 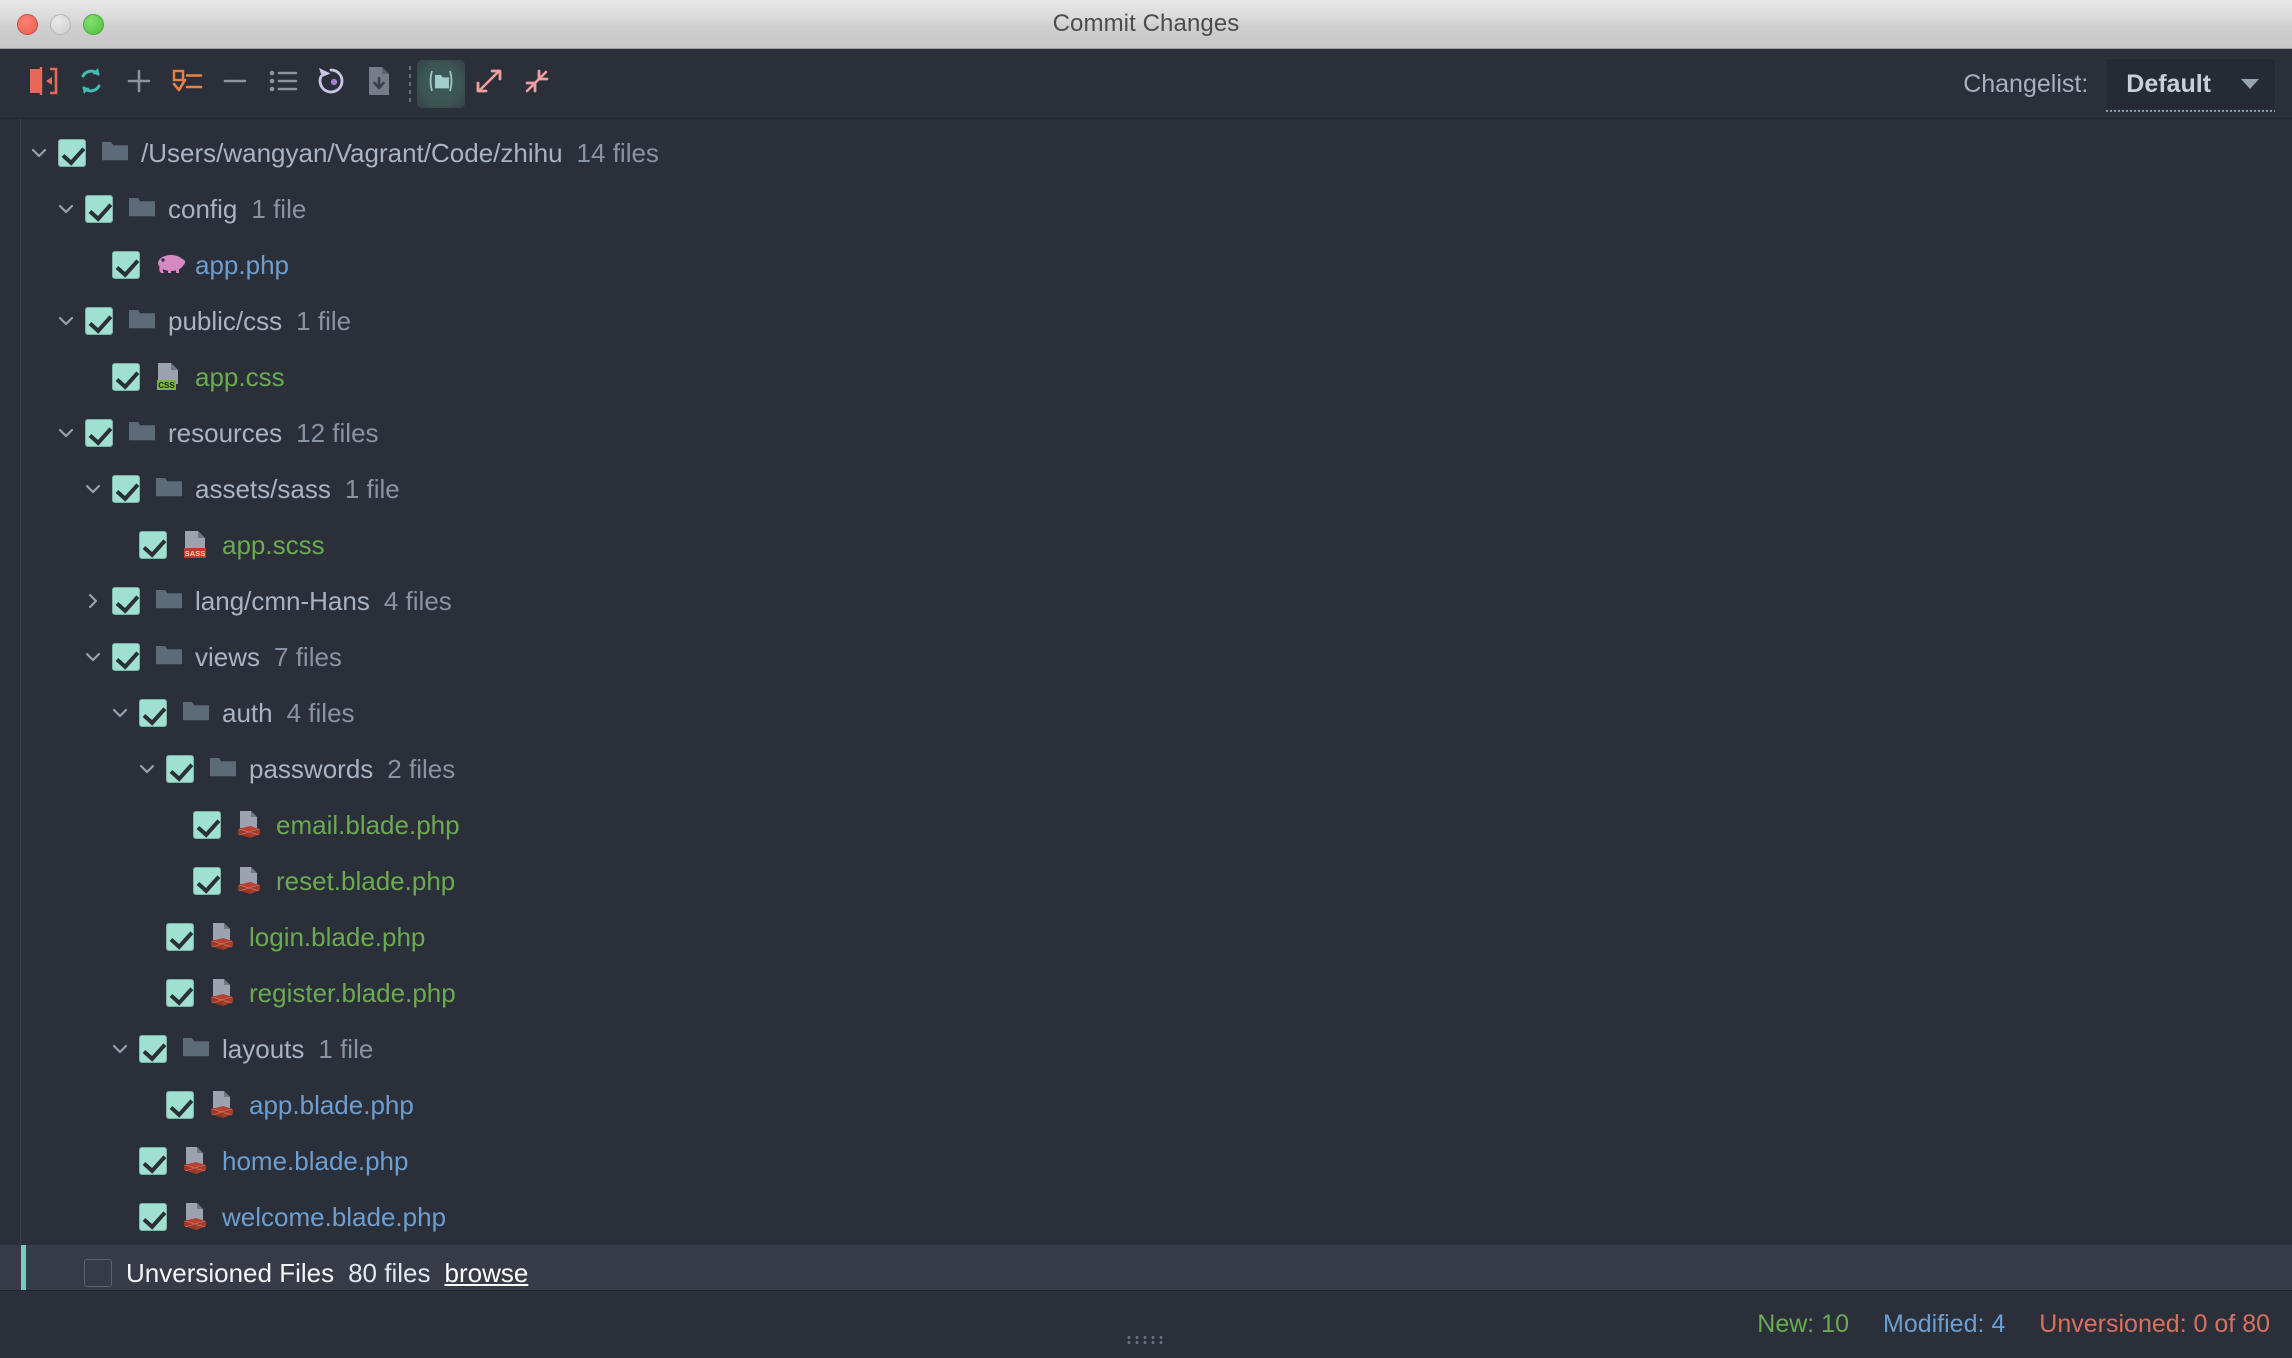 What do you see at coordinates (2190, 85) in the screenshot?
I see `changelist-select: Default` at bounding box center [2190, 85].